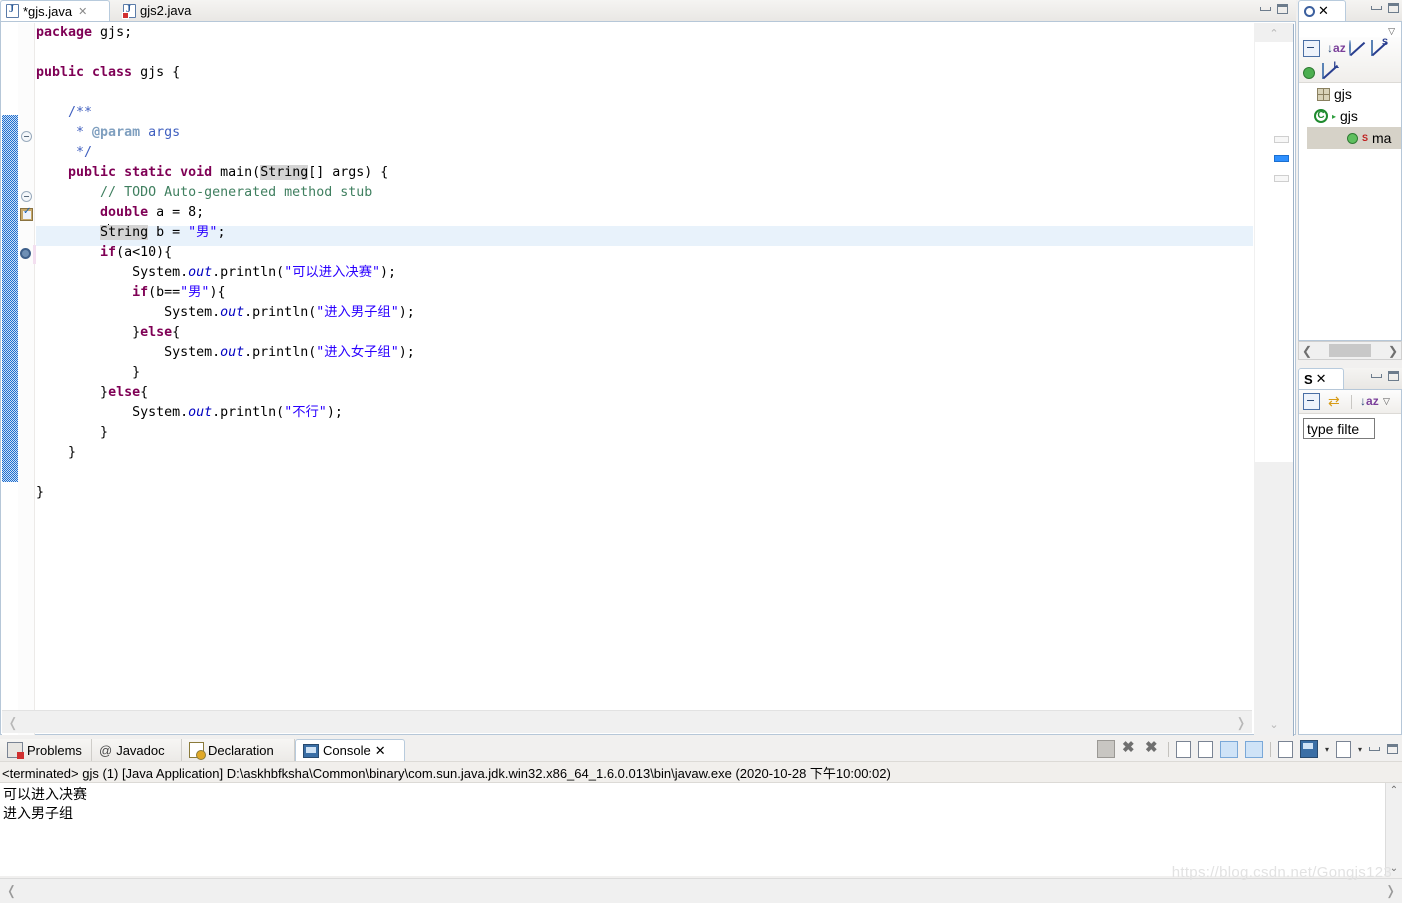 The height and width of the screenshot is (903, 1402). Describe the element at coordinates (1350, 29) in the screenshot. I see `outline-view-menu: ▽` at that location.